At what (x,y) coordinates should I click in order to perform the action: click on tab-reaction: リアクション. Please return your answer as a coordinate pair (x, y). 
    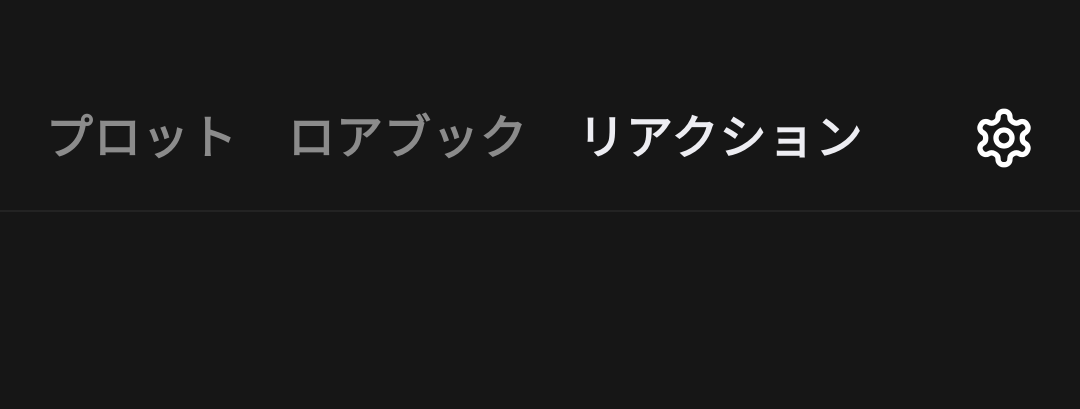
    Looking at the image, I should click on (721, 139).